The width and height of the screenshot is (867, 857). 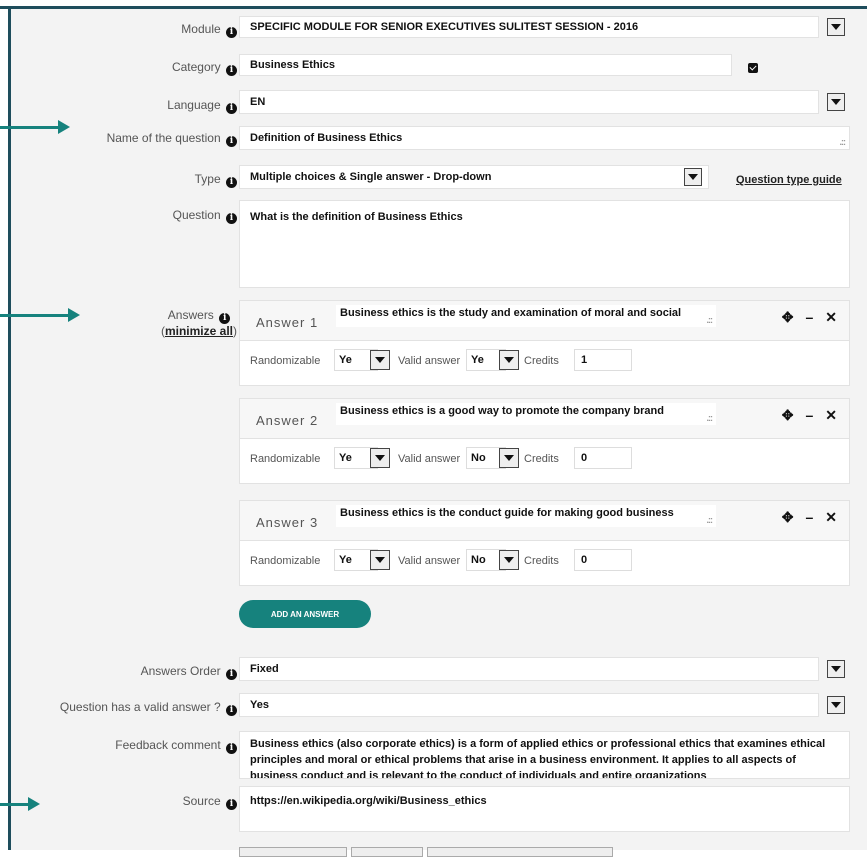 I want to click on category-label: Category i, so click(x=204, y=68).